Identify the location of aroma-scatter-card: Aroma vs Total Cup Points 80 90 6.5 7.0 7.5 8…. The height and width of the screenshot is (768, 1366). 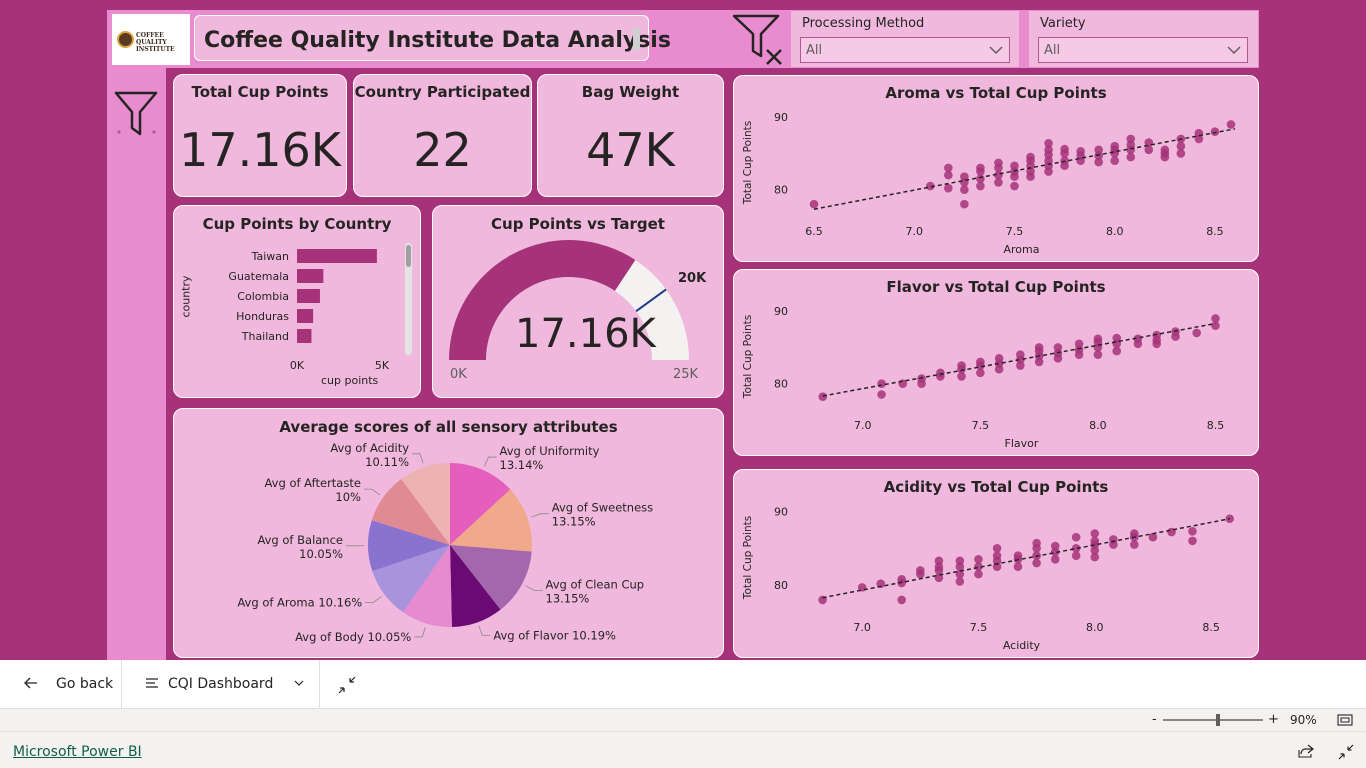
(996, 168).